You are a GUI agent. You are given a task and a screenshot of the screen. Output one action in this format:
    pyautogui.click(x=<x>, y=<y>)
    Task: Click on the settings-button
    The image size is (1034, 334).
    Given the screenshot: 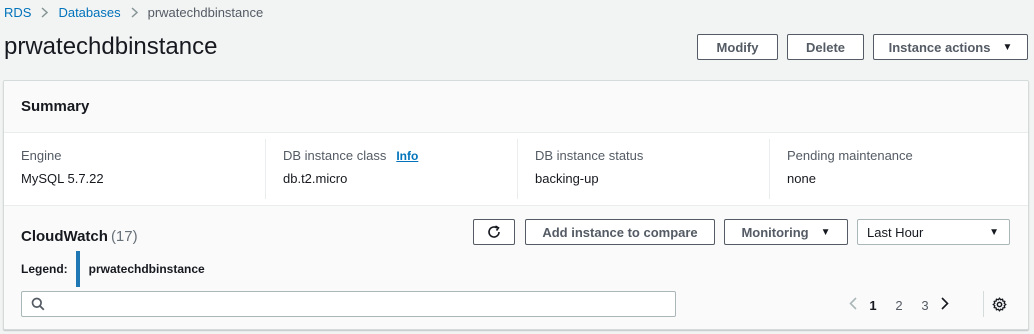 What is the action you would take?
    pyautogui.click(x=999, y=306)
    